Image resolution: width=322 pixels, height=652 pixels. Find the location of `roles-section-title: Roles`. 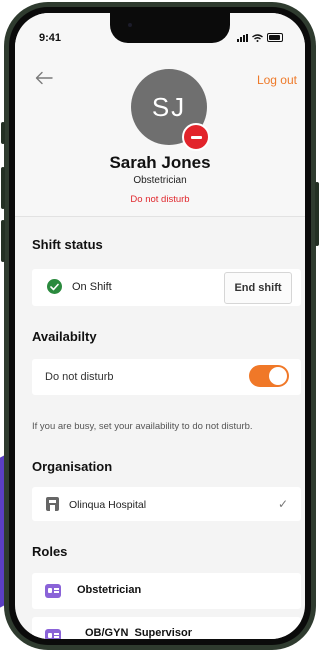

roles-section-title: Roles is located at coordinates (50, 551).